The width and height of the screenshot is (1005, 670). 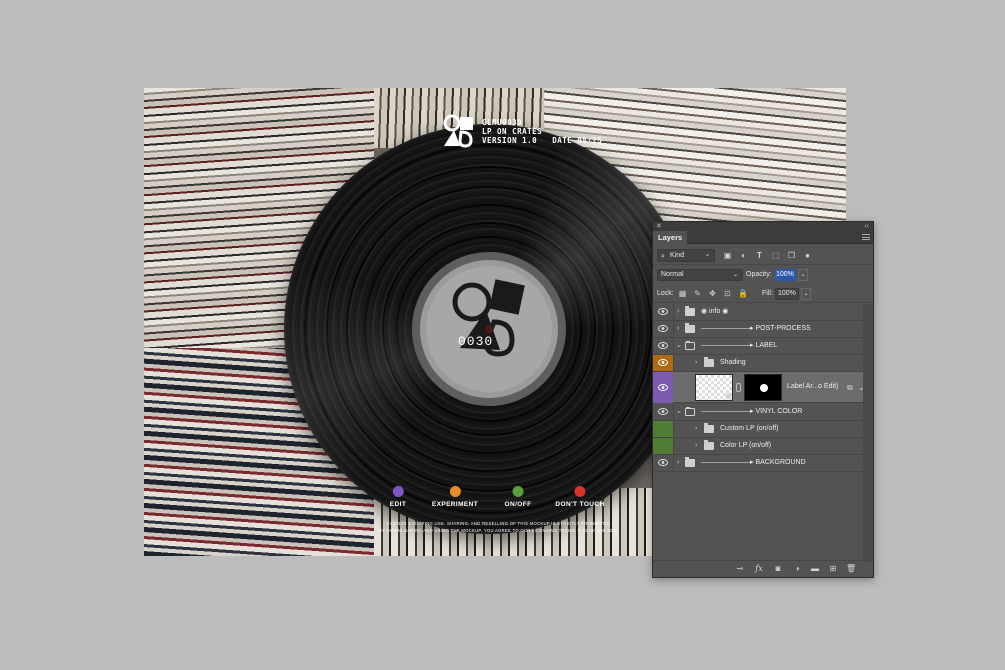 I want to click on panel-menu-icon, so click(x=866, y=237).